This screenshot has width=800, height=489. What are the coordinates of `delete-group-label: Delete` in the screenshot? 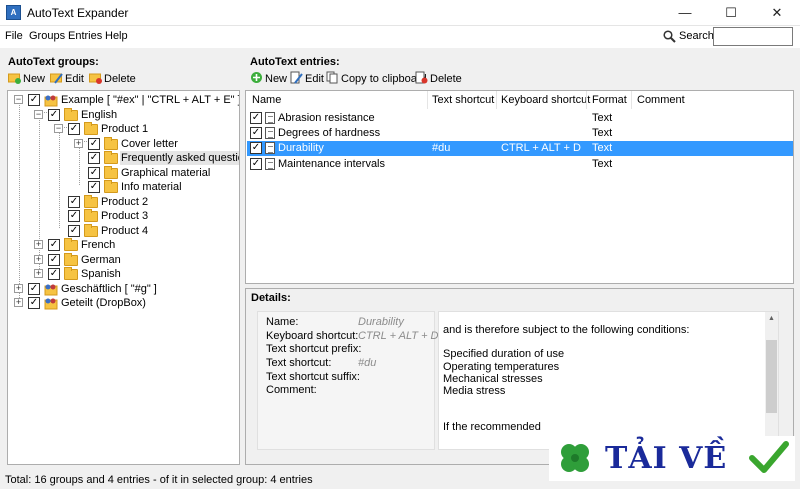 It's located at (120, 79).